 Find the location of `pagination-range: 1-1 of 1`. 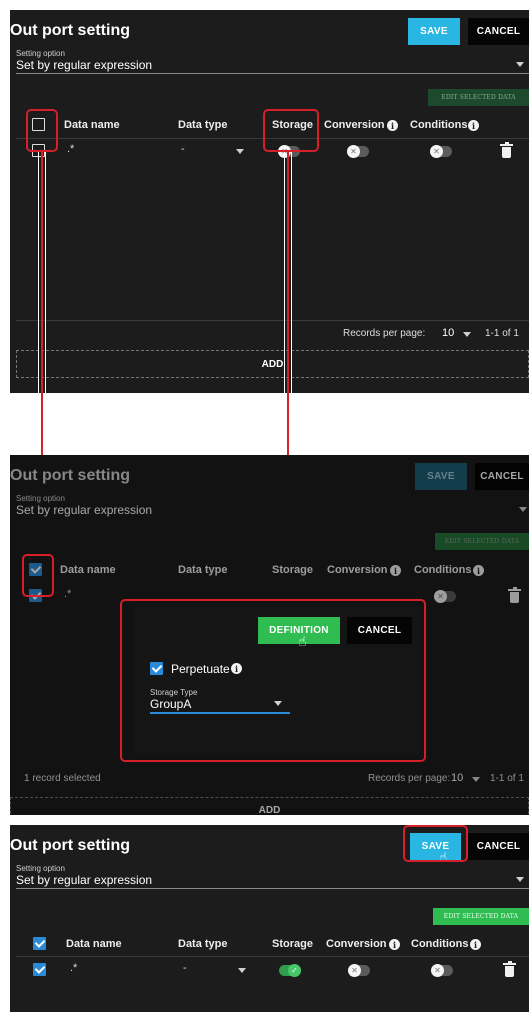

pagination-range: 1-1 of 1 is located at coordinates (502, 333).